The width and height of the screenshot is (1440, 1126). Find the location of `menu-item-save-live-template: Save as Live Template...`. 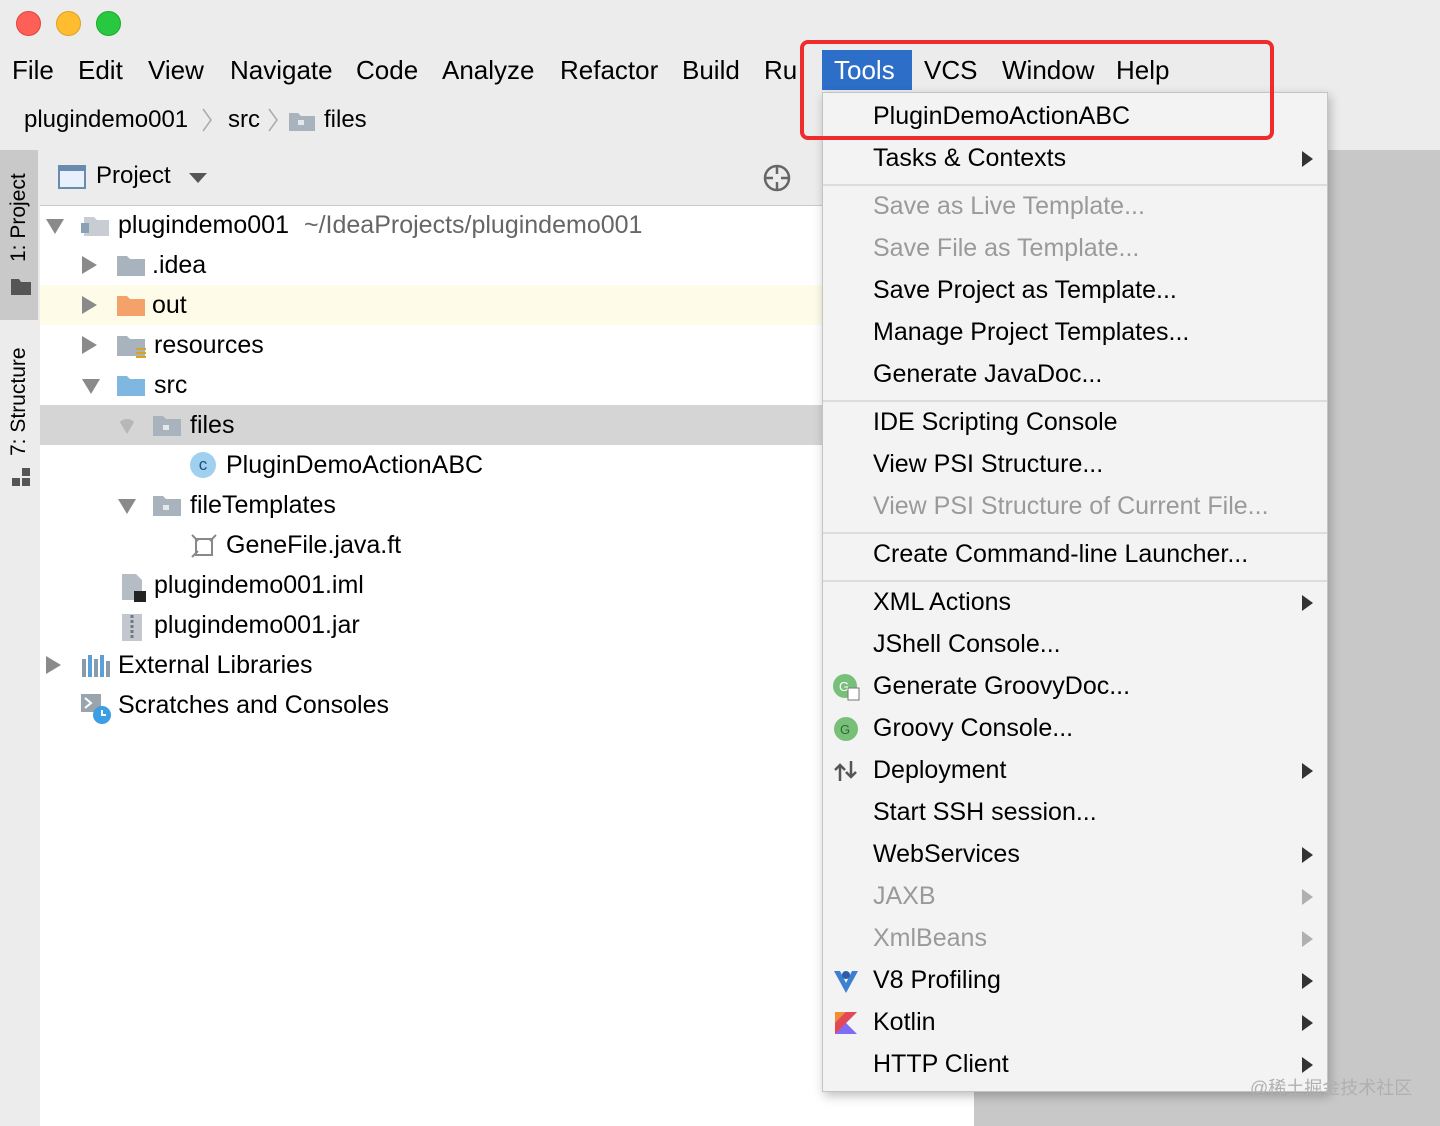

menu-item-save-live-template: Save as Live Template... is located at coordinates (1075, 206).